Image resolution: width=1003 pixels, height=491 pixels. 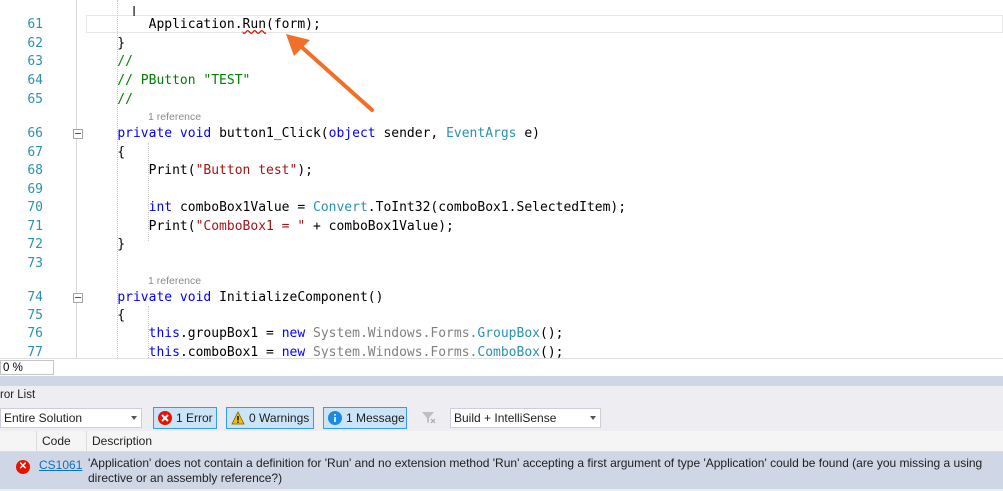 What do you see at coordinates (254, 24) in the screenshot?
I see `error-squiggle: Run` at bounding box center [254, 24].